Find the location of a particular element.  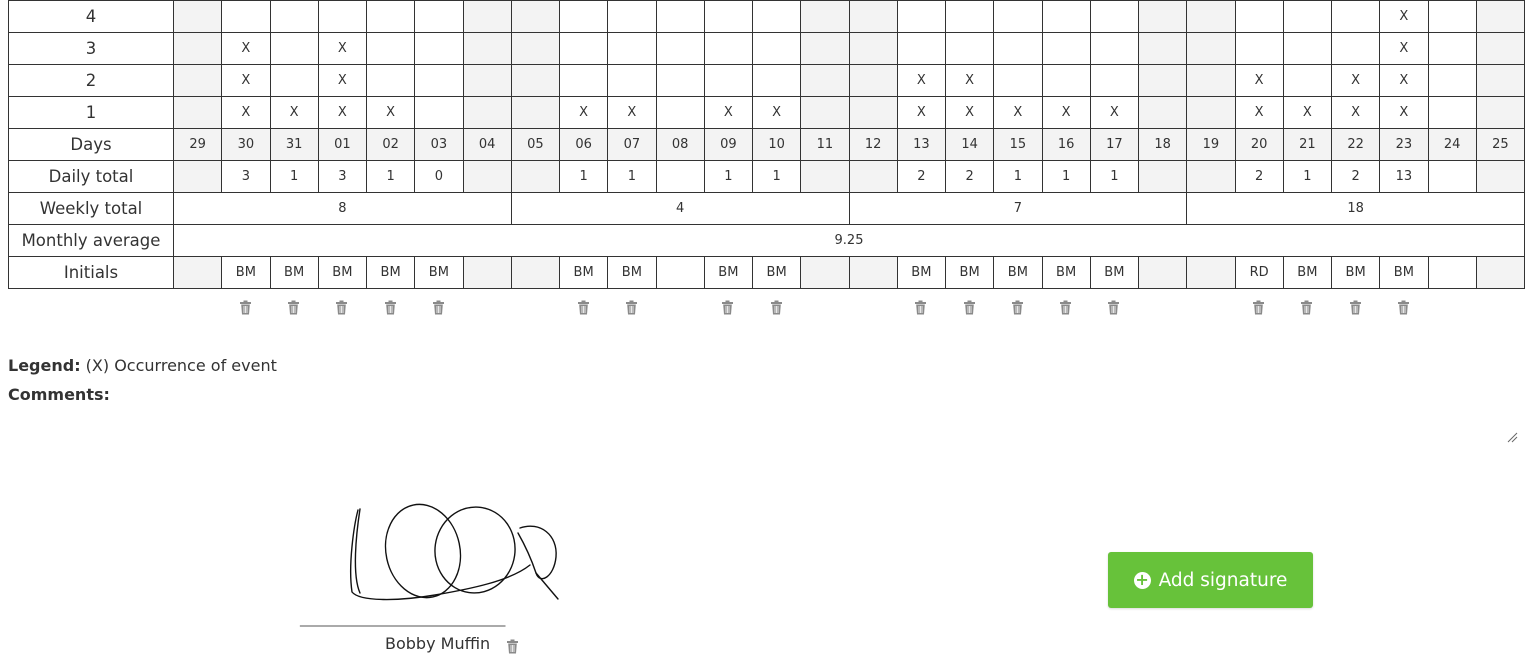

resize-grip-icon is located at coordinates (1512, 437).